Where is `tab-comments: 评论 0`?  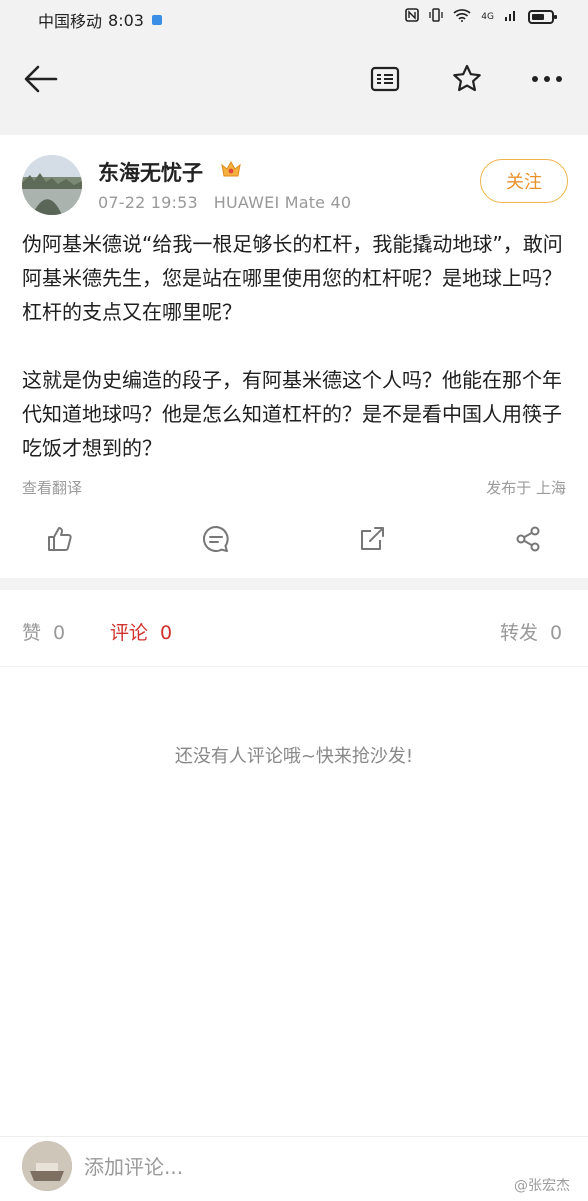 tab-comments: 评论 0 is located at coordinates (141, 631).